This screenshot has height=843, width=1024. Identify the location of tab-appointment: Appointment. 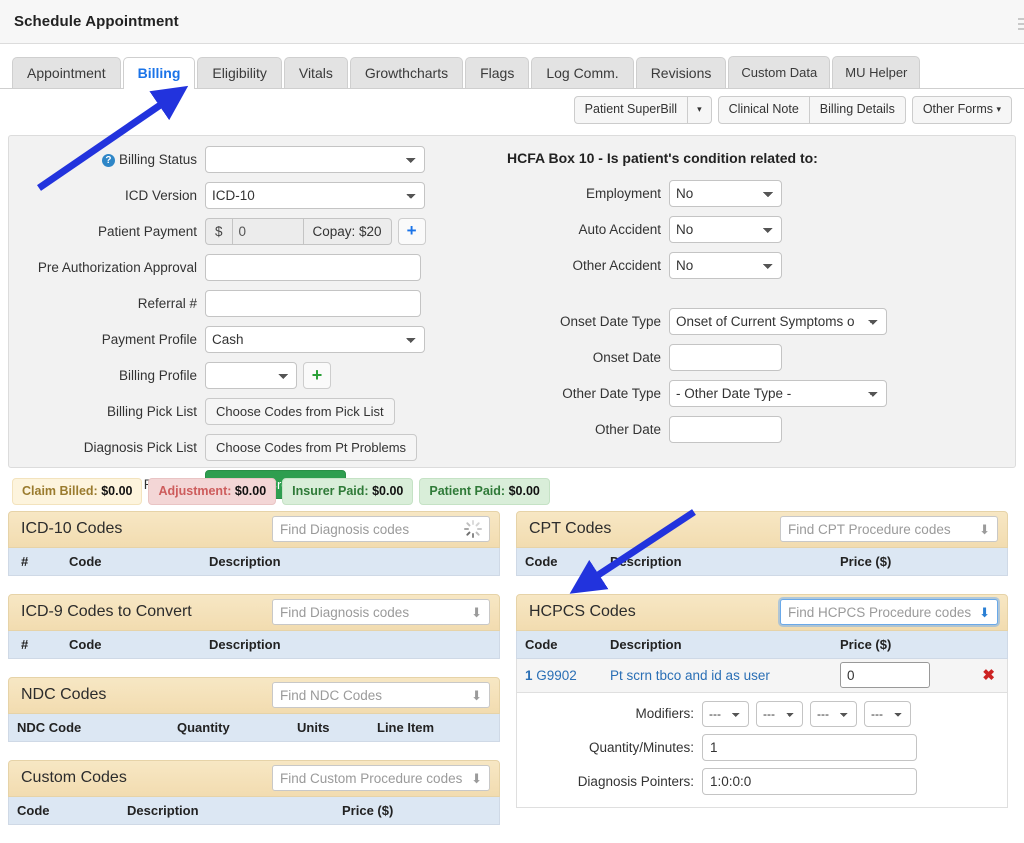
(66, 72).